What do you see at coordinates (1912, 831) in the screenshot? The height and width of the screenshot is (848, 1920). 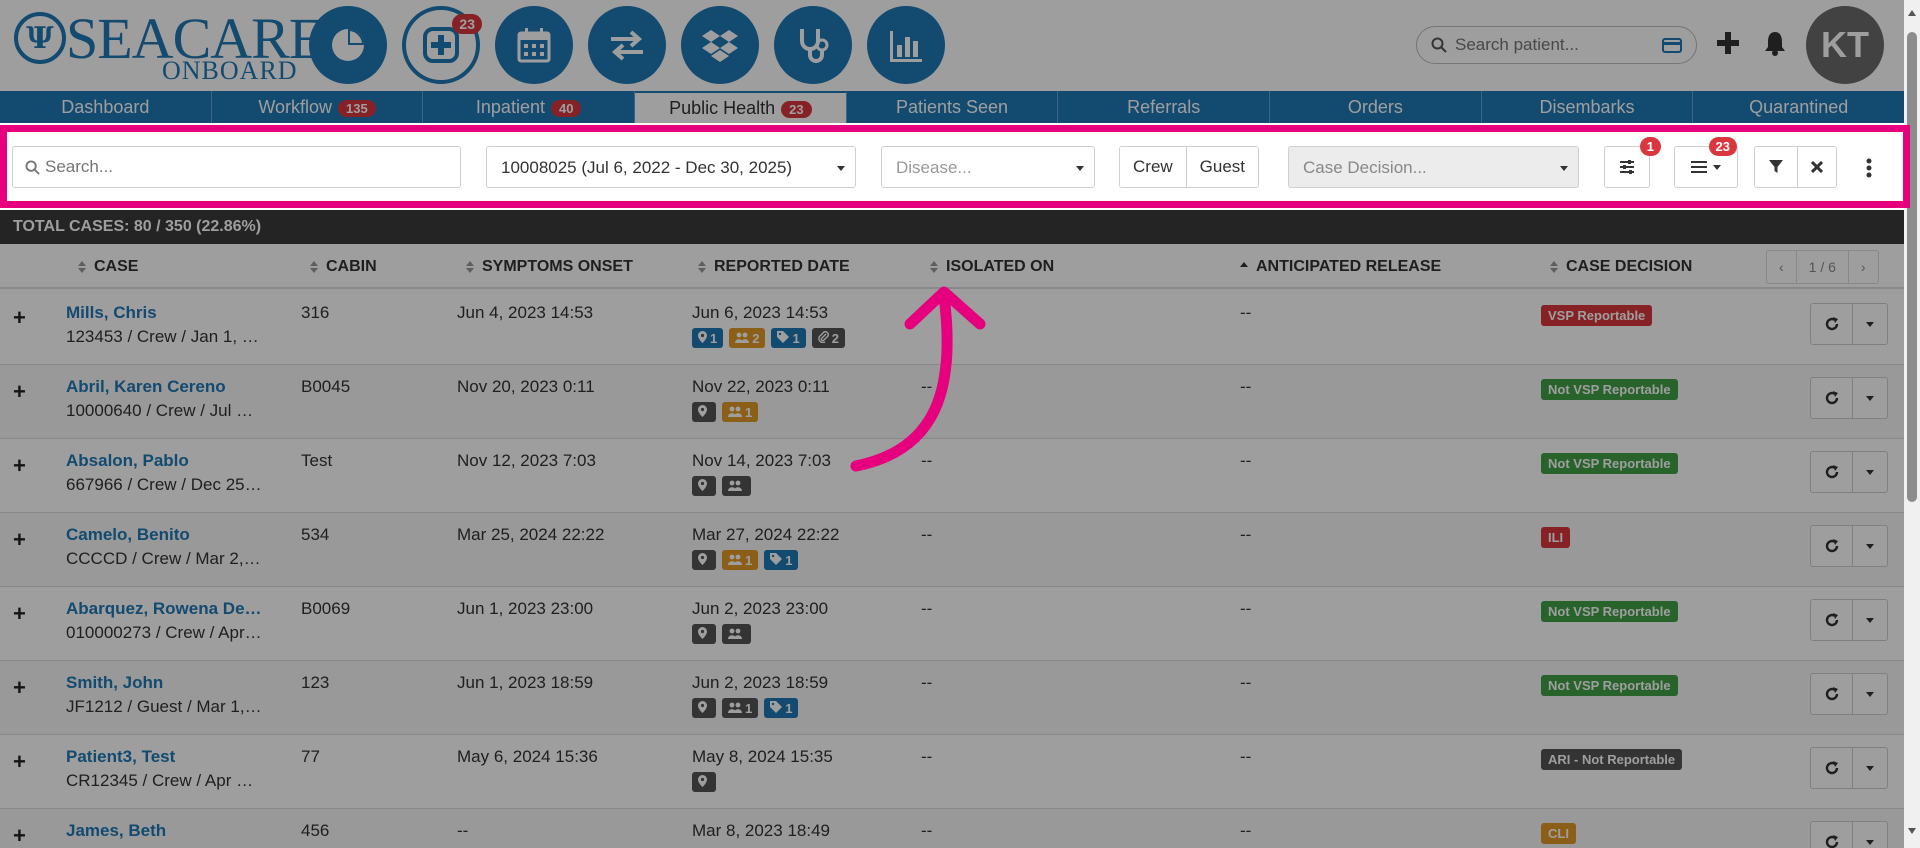 I see `scroll-down-icon` at bounding box center [1912, 831].